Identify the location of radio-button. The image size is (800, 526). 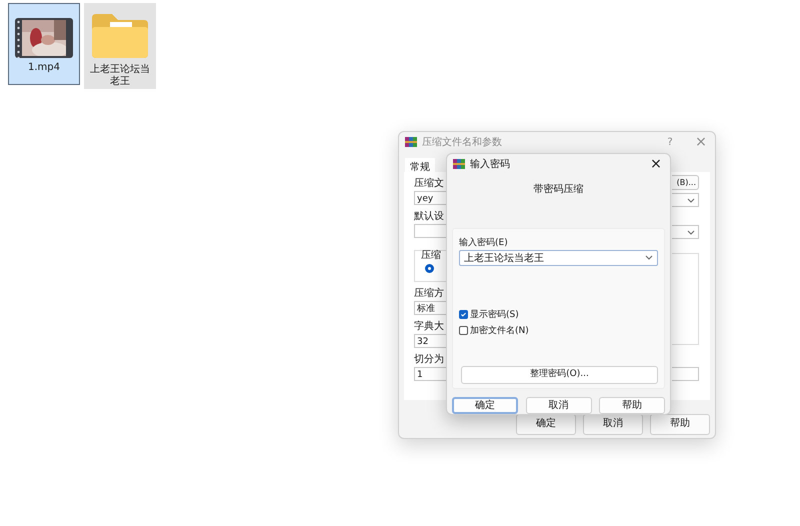
(429, 268).